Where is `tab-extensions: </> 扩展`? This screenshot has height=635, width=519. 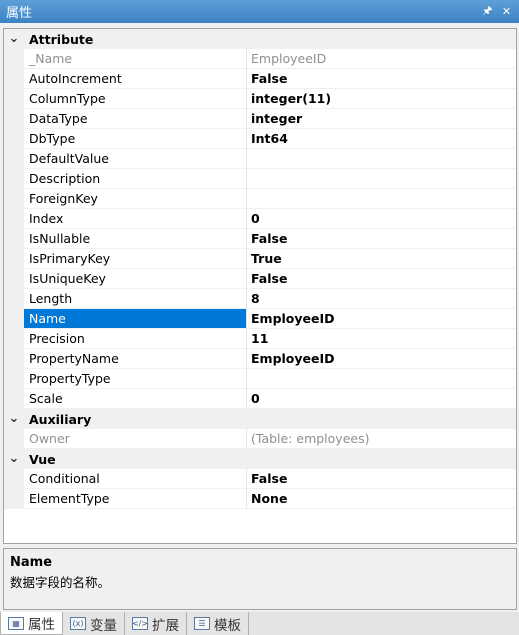 tab-extensions: </> 扩展 is located at coordinates (156, 623).